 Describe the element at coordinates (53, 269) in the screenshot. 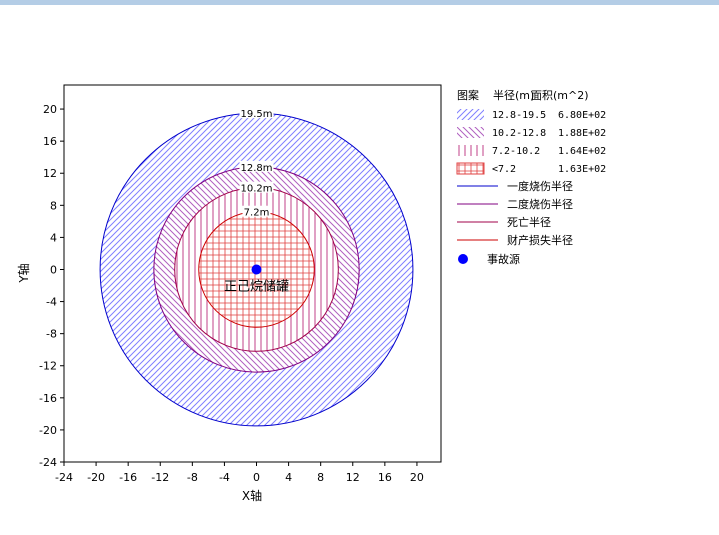

I see `y-tick-label-6: 0` at that location.